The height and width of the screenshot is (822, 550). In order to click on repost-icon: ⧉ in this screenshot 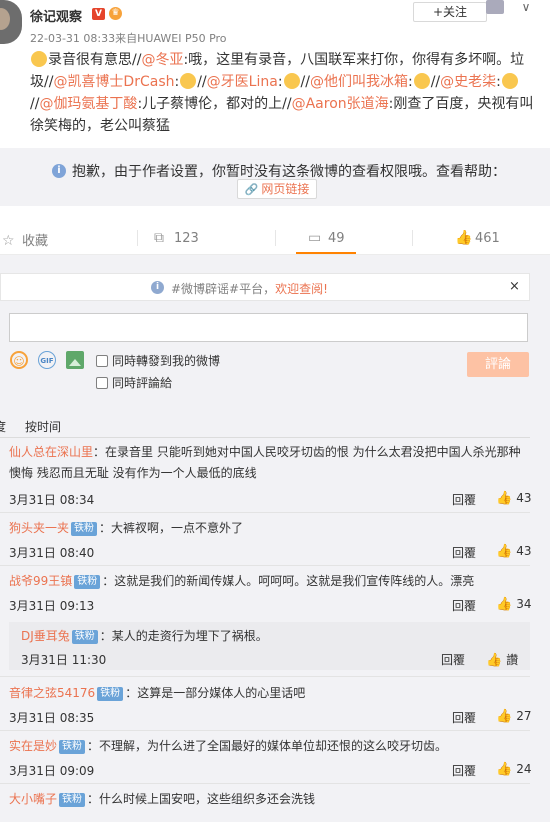, I will do `click(159, 238)`.